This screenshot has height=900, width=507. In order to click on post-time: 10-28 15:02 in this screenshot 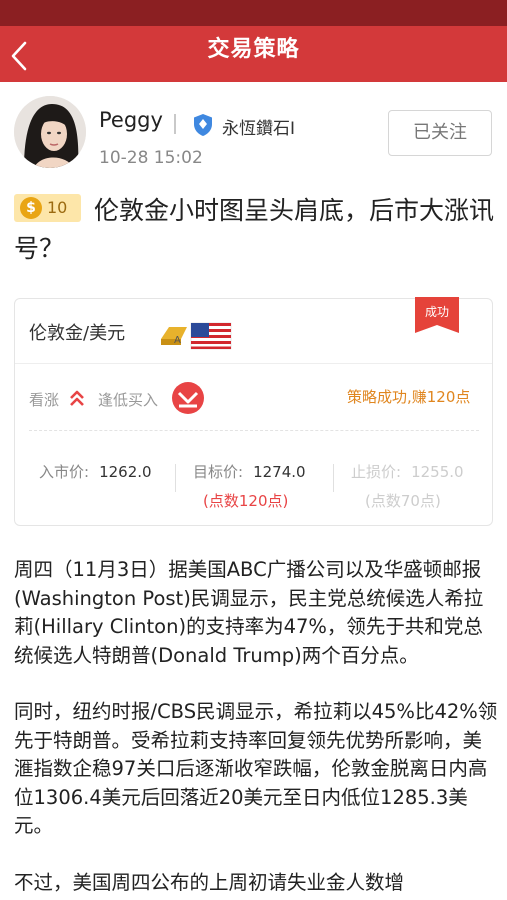, I will do `click(151, 158)`.